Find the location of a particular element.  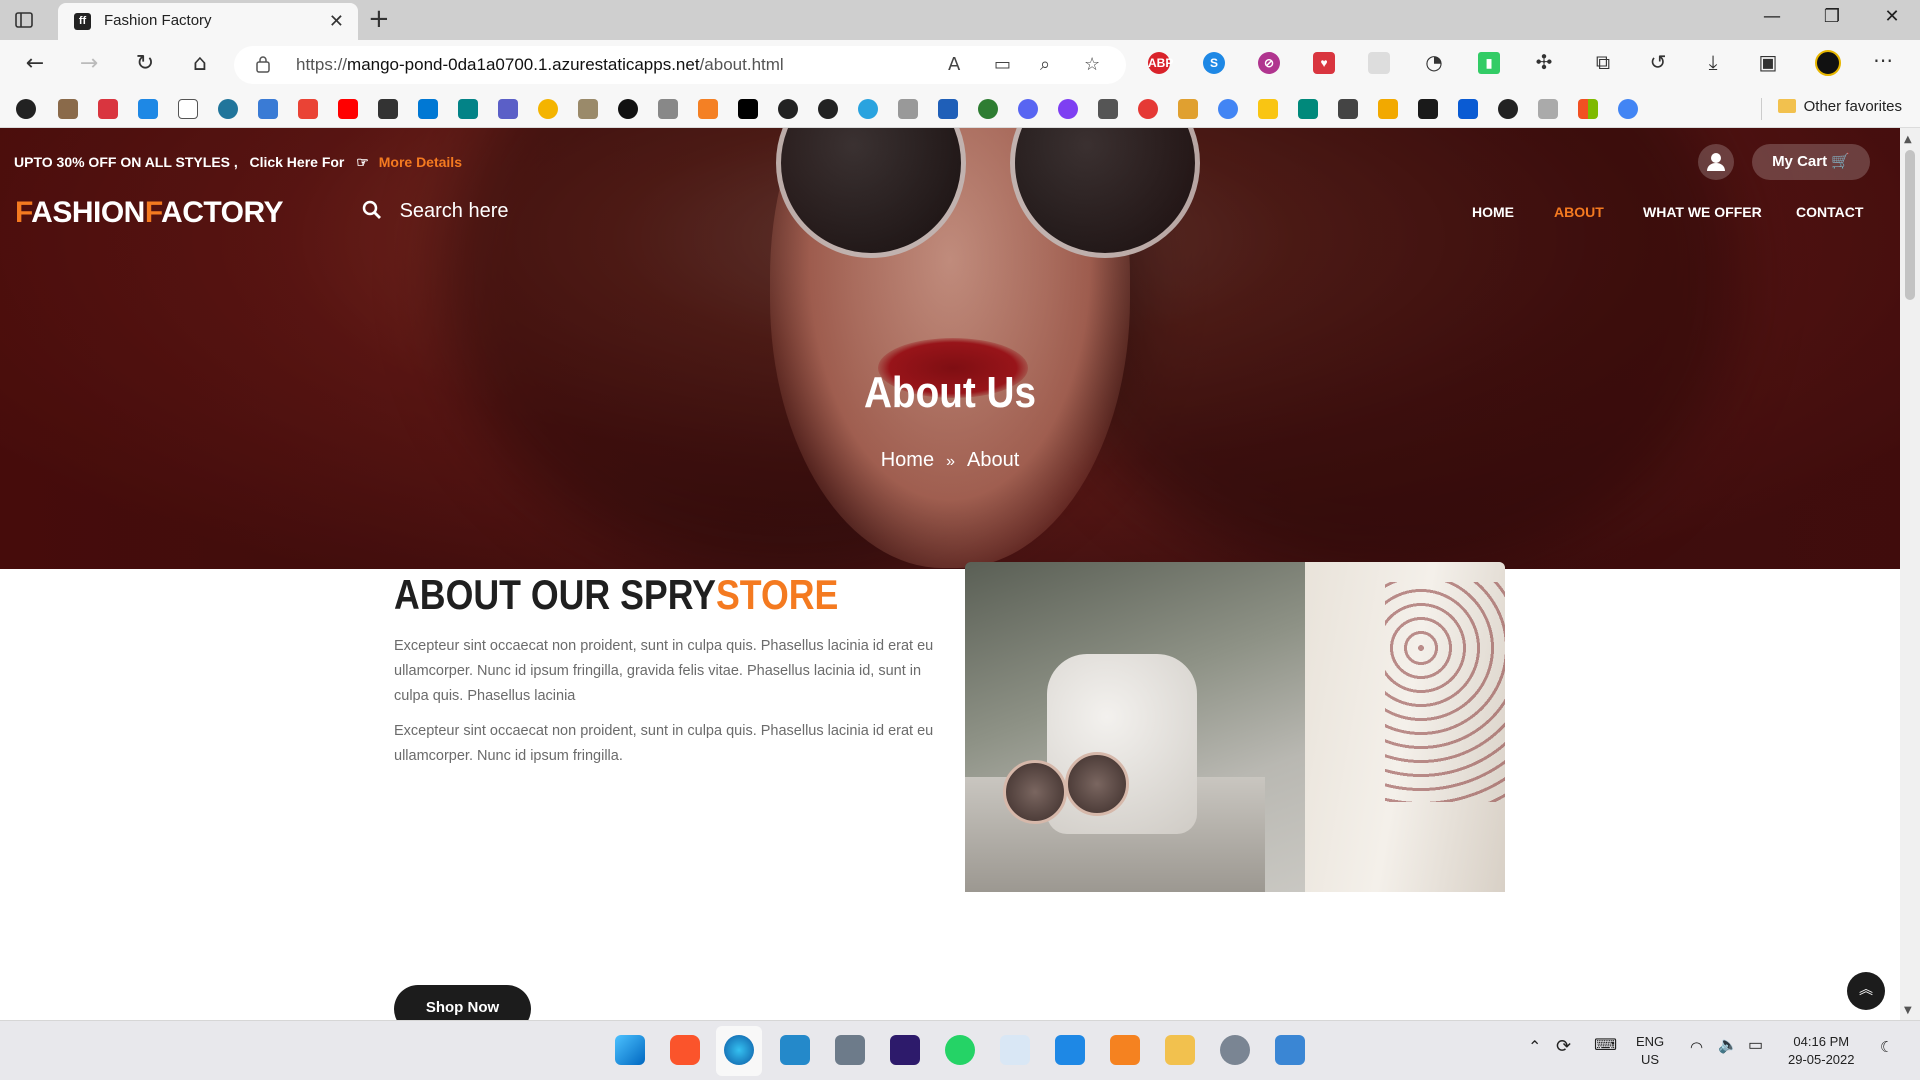

tray-chevron-up-icon: ⌃ is located at coordinates (1534, 1048).